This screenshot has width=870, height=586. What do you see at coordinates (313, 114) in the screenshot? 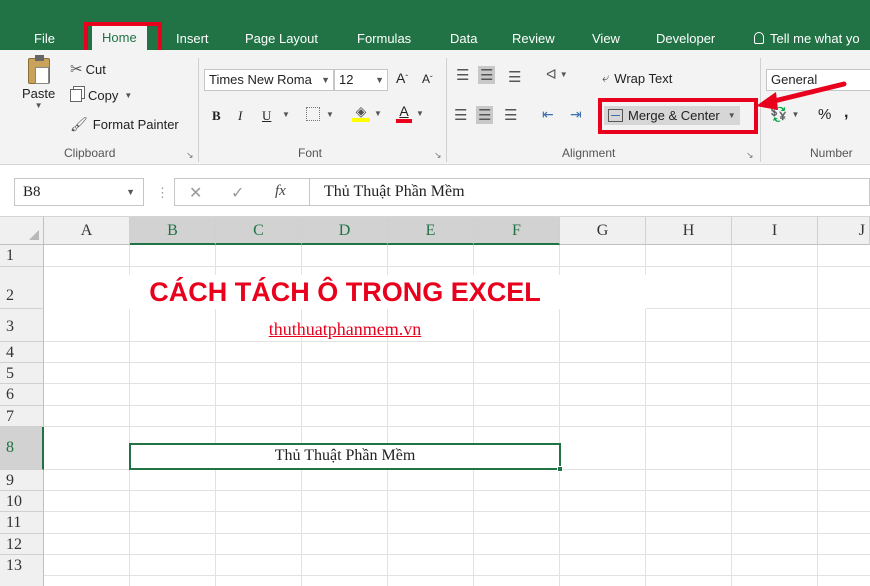
I see `borders-icon` at bounding box center [313, 114].